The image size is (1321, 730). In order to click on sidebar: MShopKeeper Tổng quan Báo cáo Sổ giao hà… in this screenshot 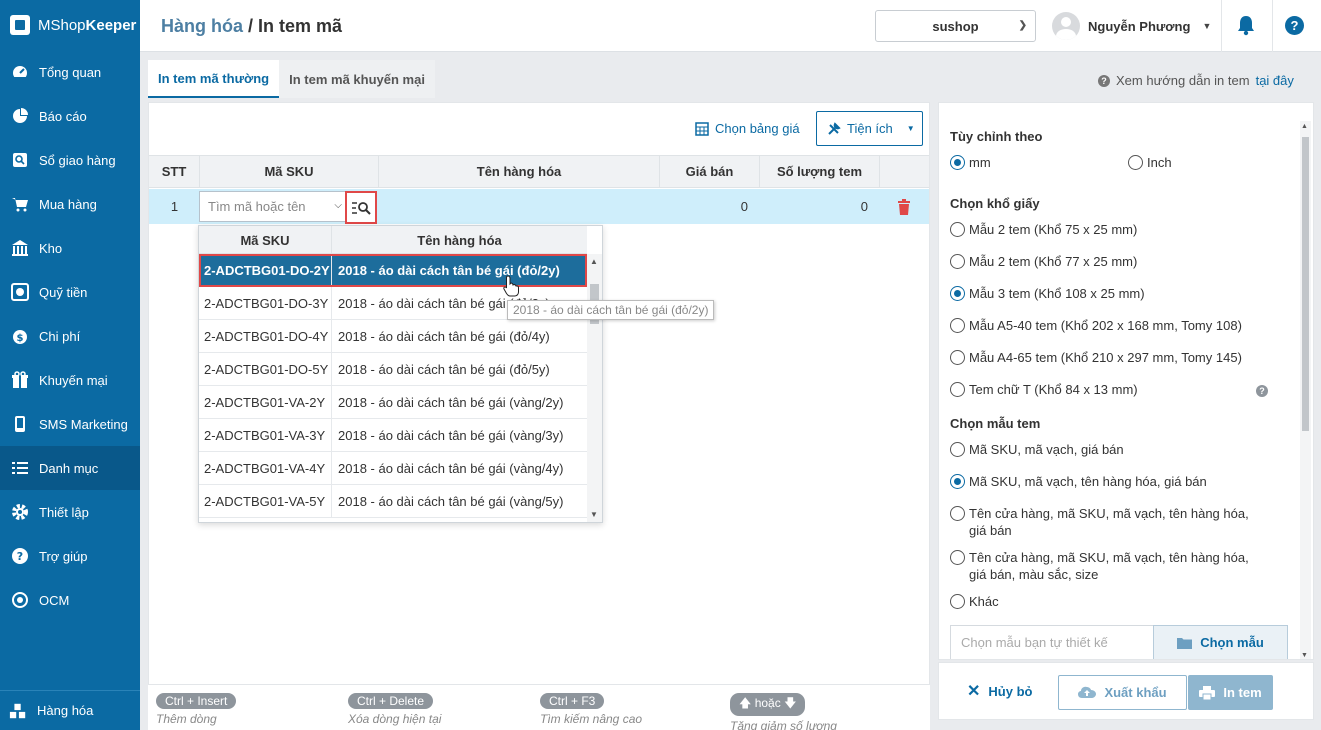, I will do `click(70, 365)`.